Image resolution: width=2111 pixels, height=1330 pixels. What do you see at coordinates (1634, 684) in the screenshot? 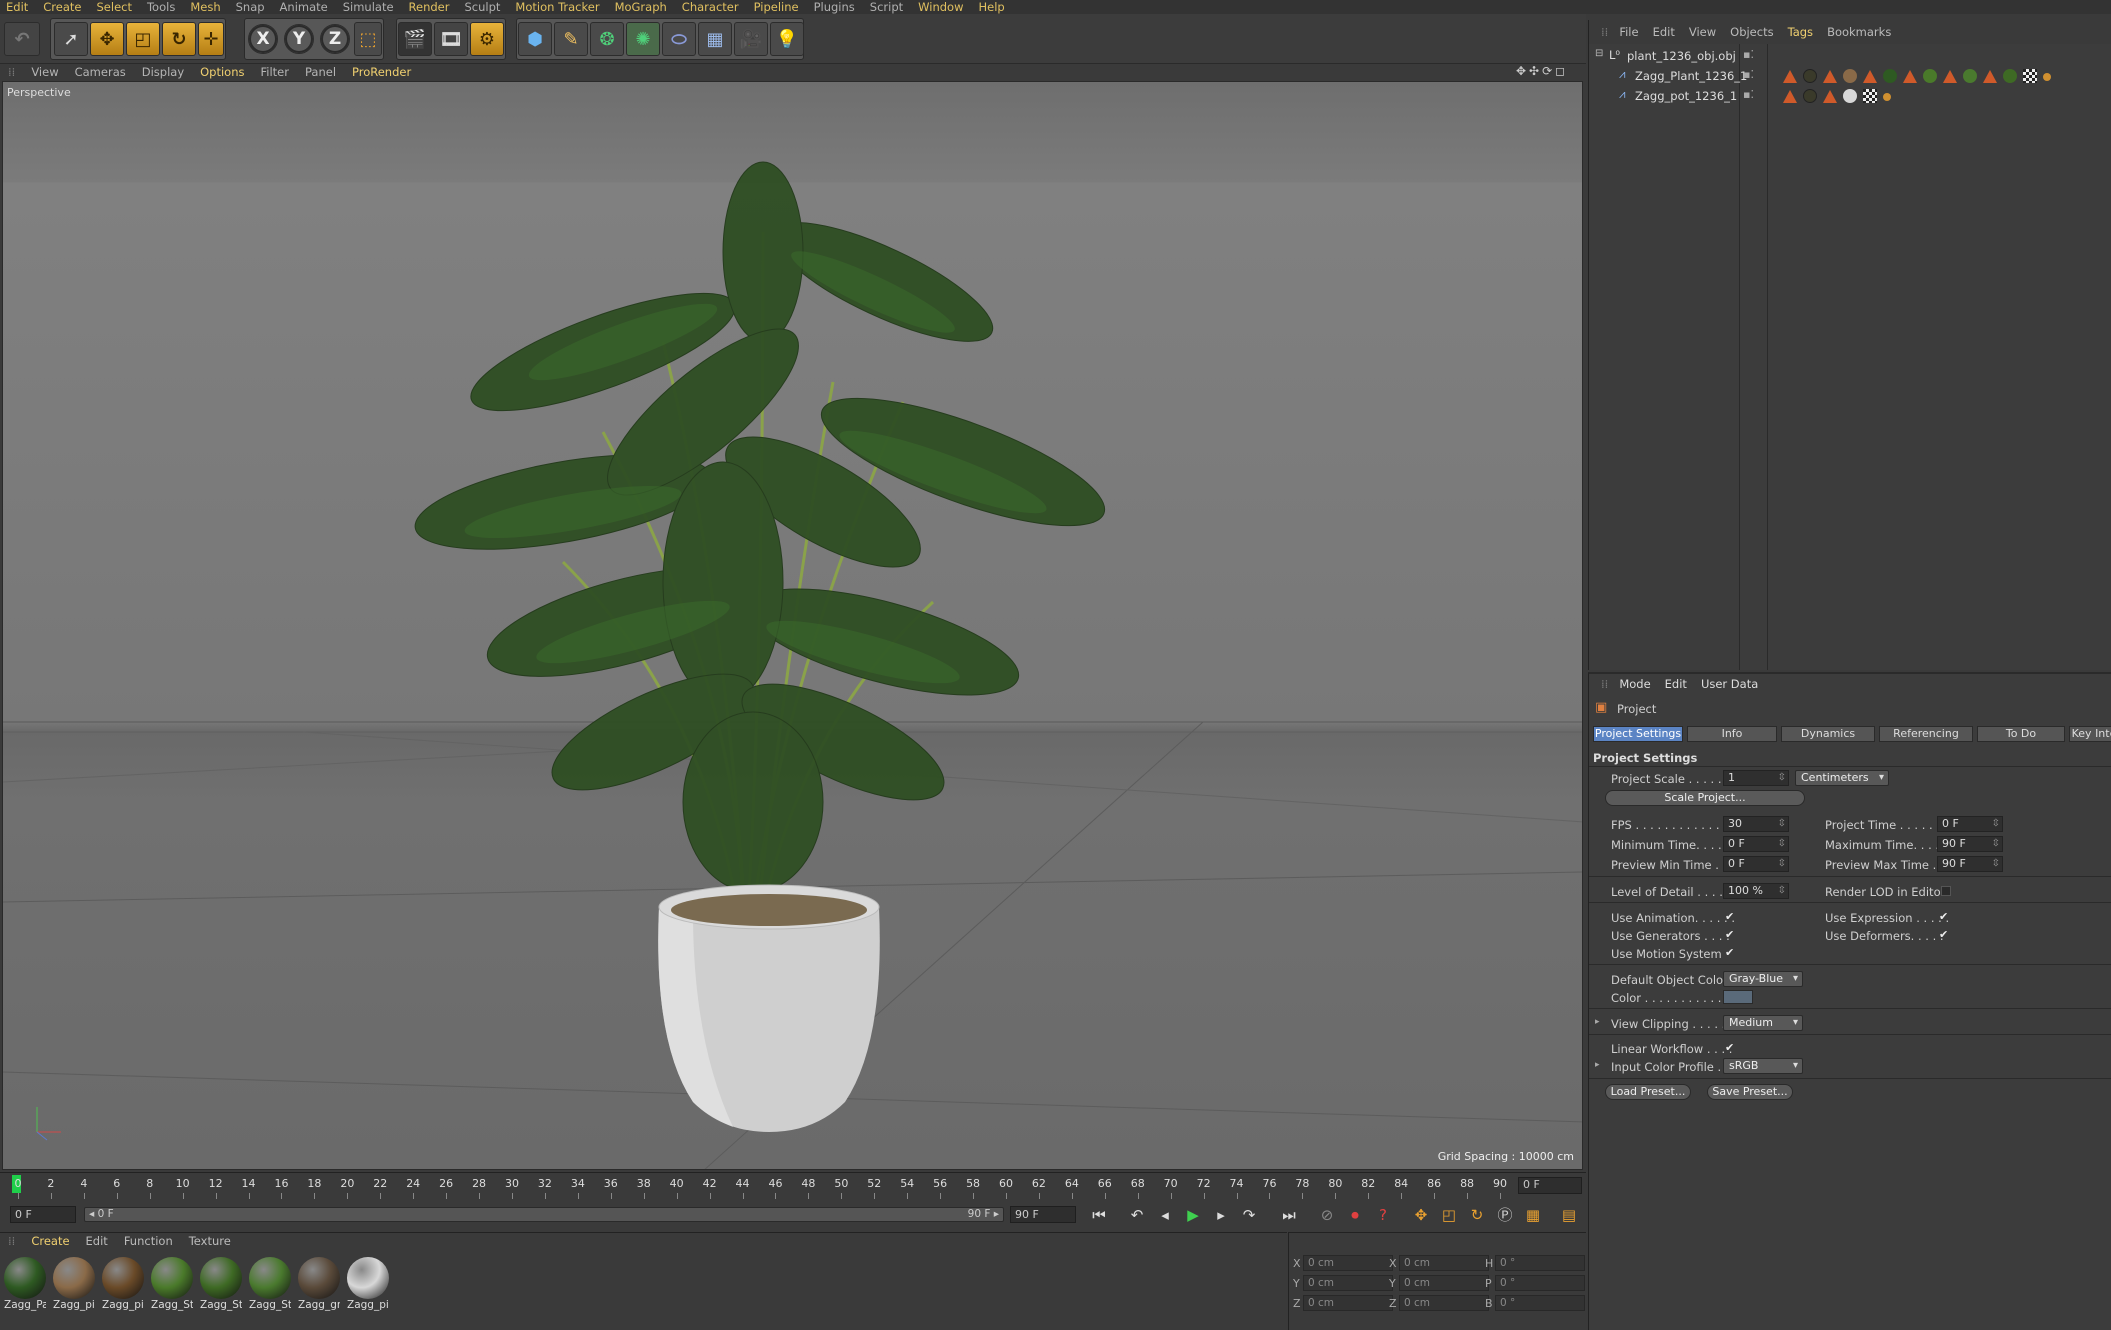
I see `attribute-menu-item: Mode` at bounding box center [1634, 684].